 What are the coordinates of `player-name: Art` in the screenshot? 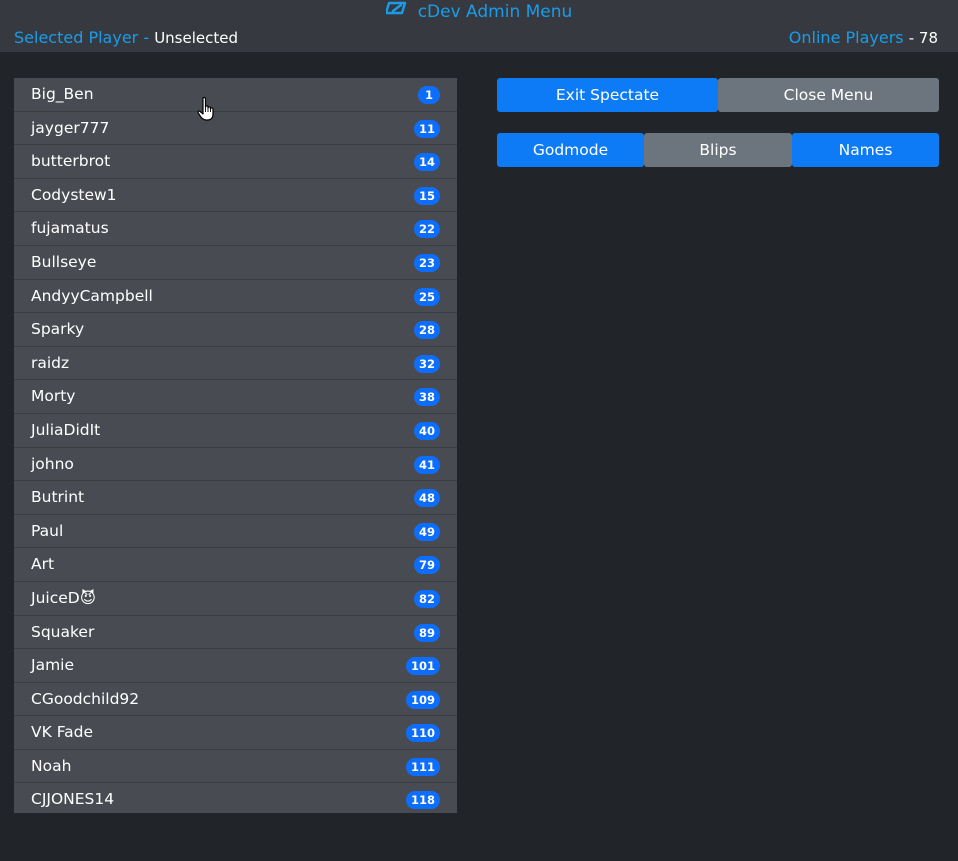 It's located at (43, 564).